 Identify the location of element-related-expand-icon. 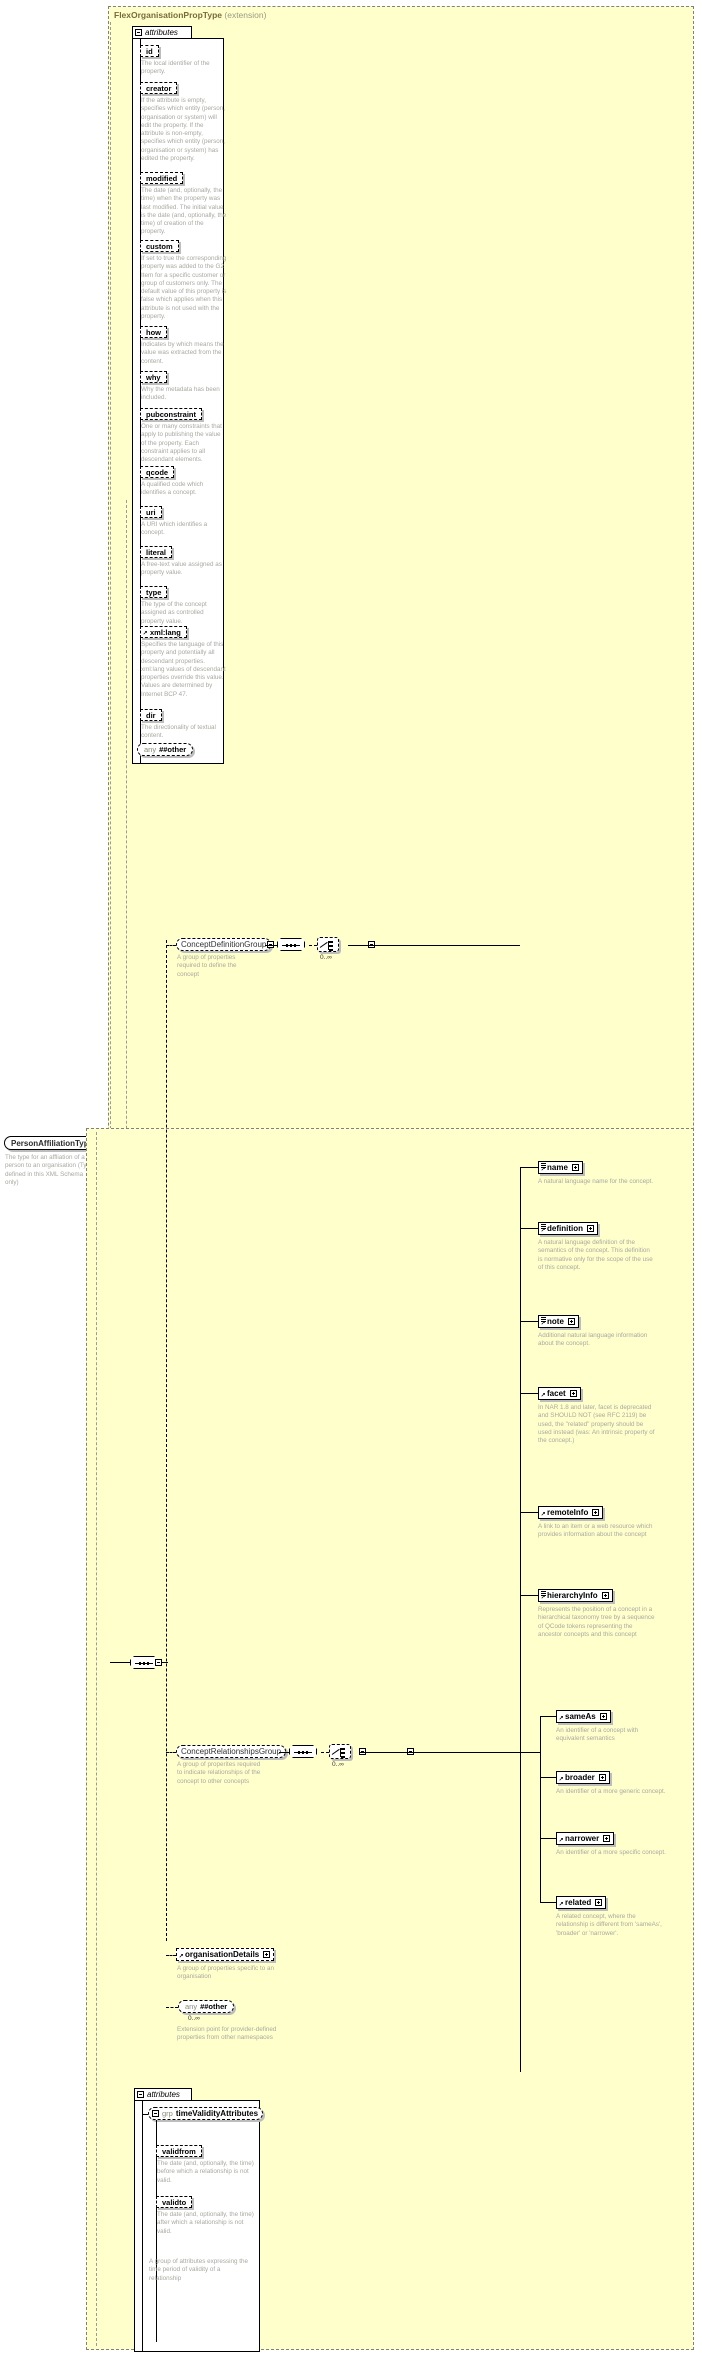
(599, 1902).